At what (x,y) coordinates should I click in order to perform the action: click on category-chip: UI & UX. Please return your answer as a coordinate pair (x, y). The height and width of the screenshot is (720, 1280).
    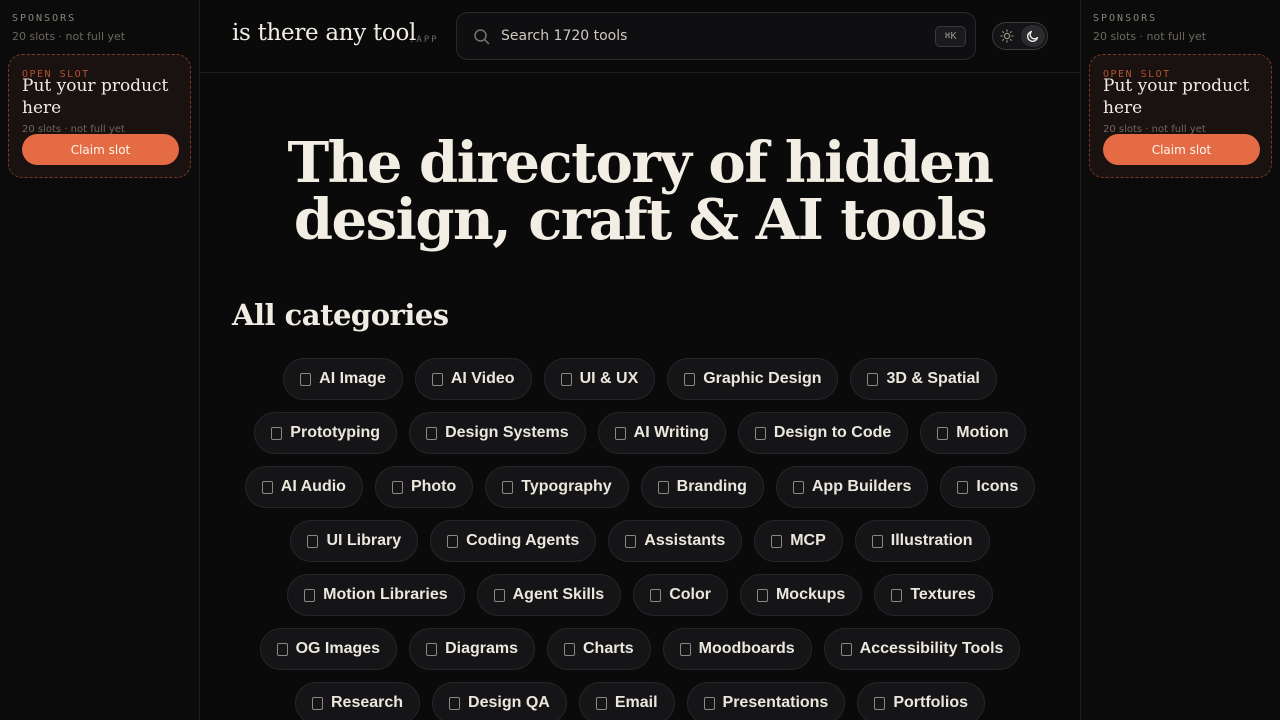
    Looking at the image, I should click on (599, 379).